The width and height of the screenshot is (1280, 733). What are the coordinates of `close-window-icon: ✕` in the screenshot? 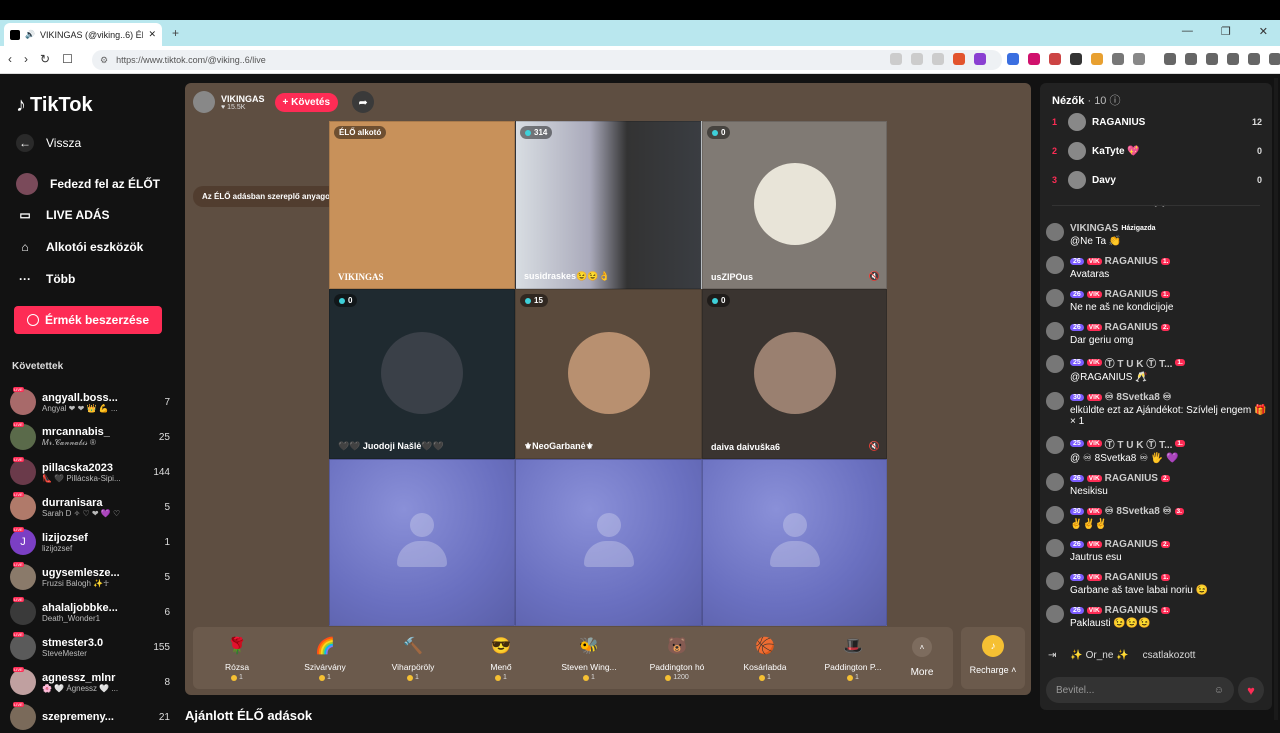 It's located at (1263, 31).